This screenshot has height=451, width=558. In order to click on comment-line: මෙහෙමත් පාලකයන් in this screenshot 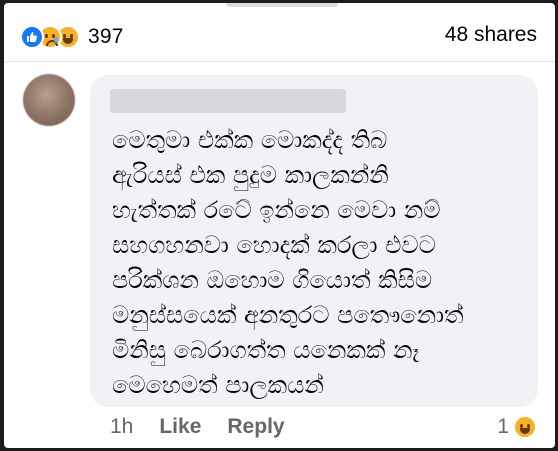, I will do `click(218, 385)`.